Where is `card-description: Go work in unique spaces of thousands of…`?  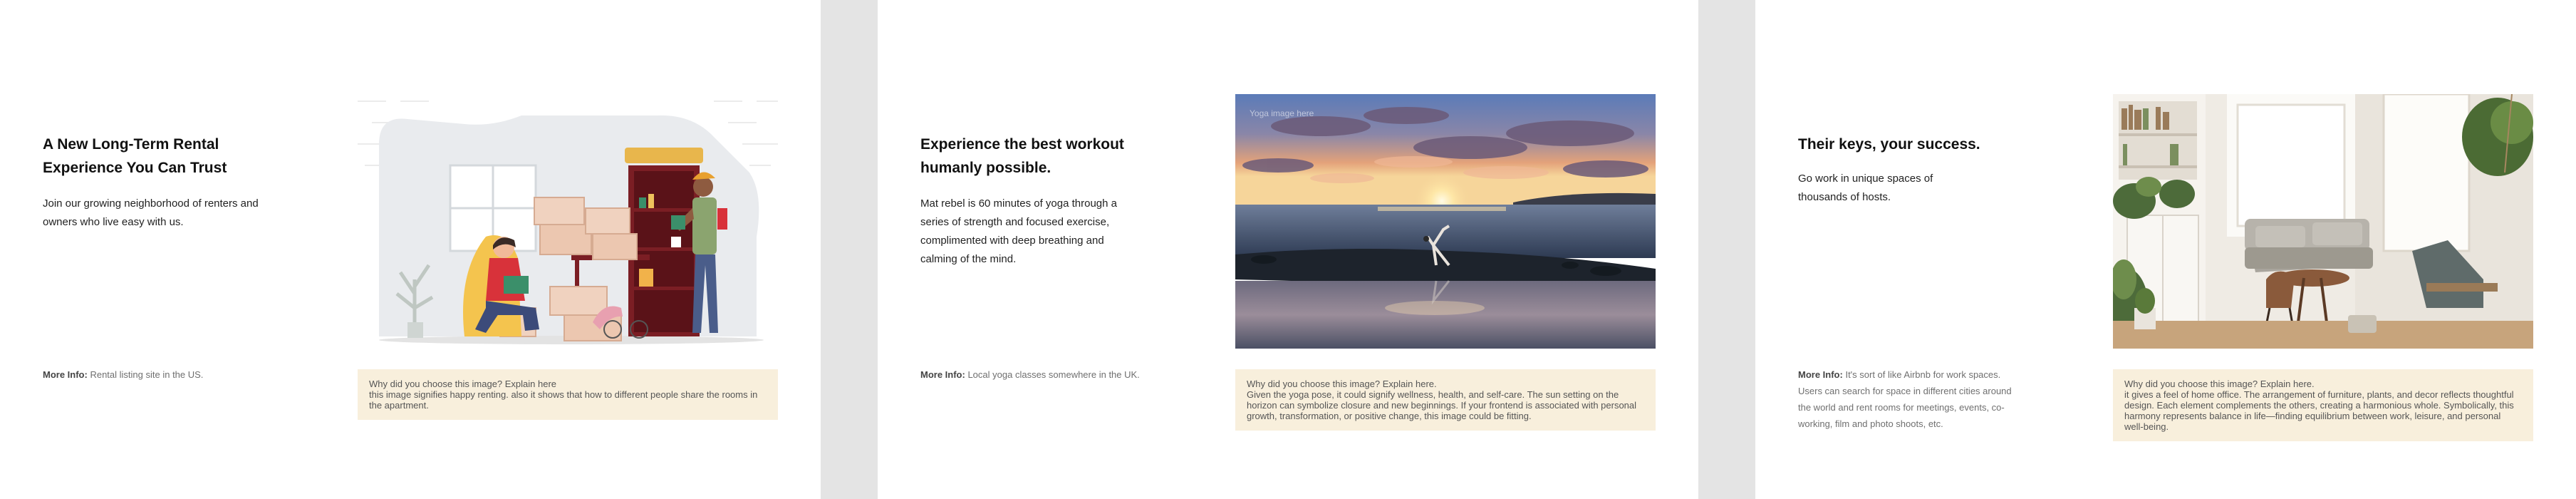
card-description: Go work in unique spaces of thousands of… is located at coordinates (1865, 188).